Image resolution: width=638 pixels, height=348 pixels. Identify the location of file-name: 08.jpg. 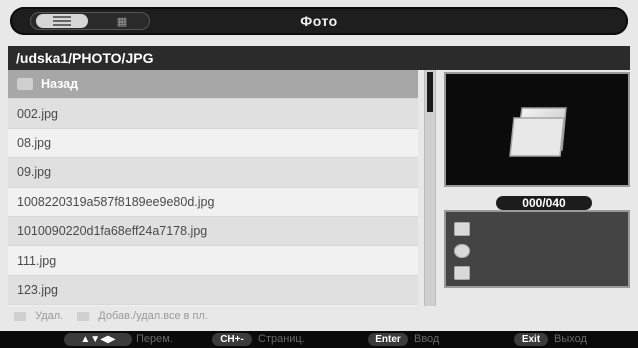
(34, 142).